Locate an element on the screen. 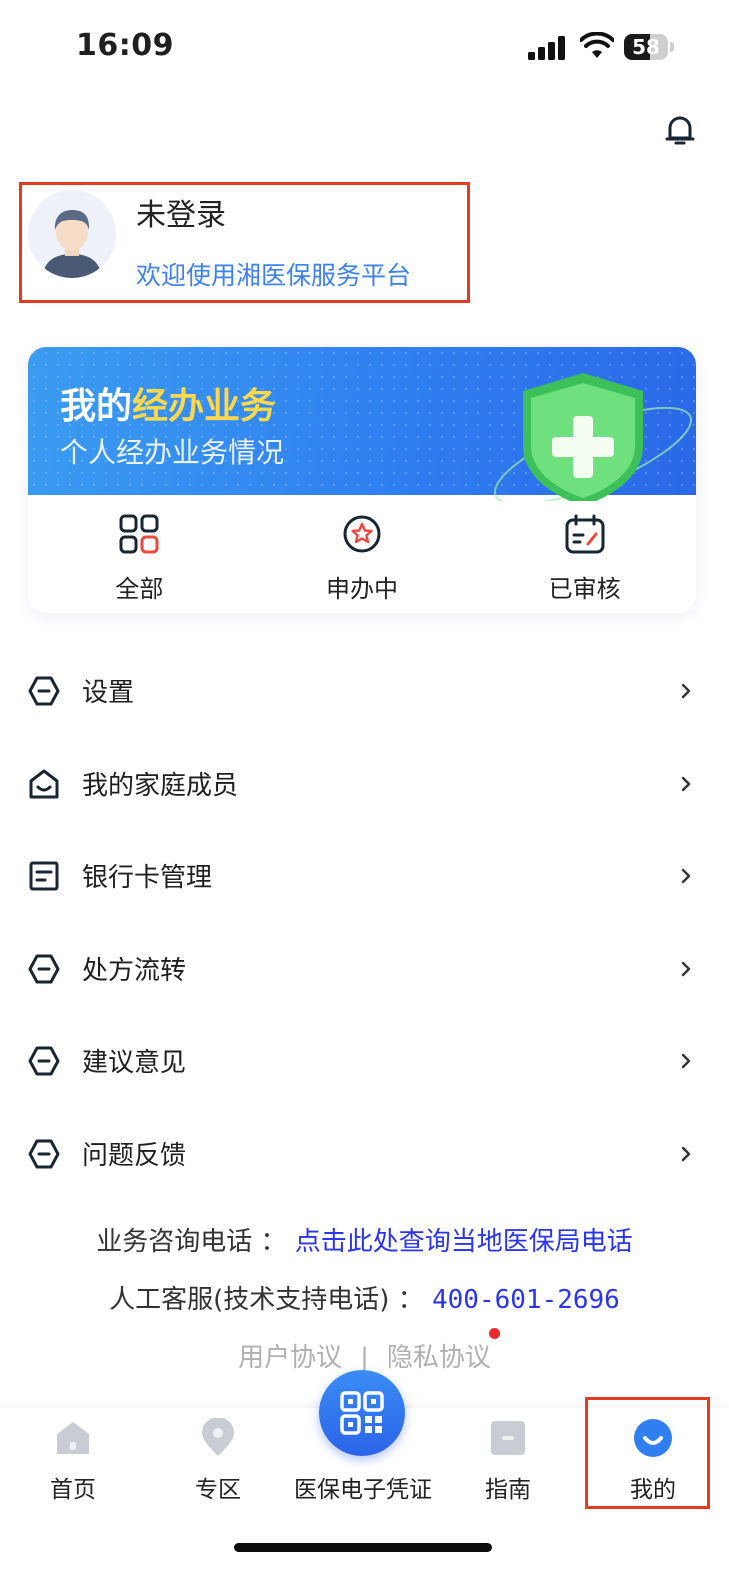  menu-item-feedback: 问题反馈 is located at coordinates (364, 1154).